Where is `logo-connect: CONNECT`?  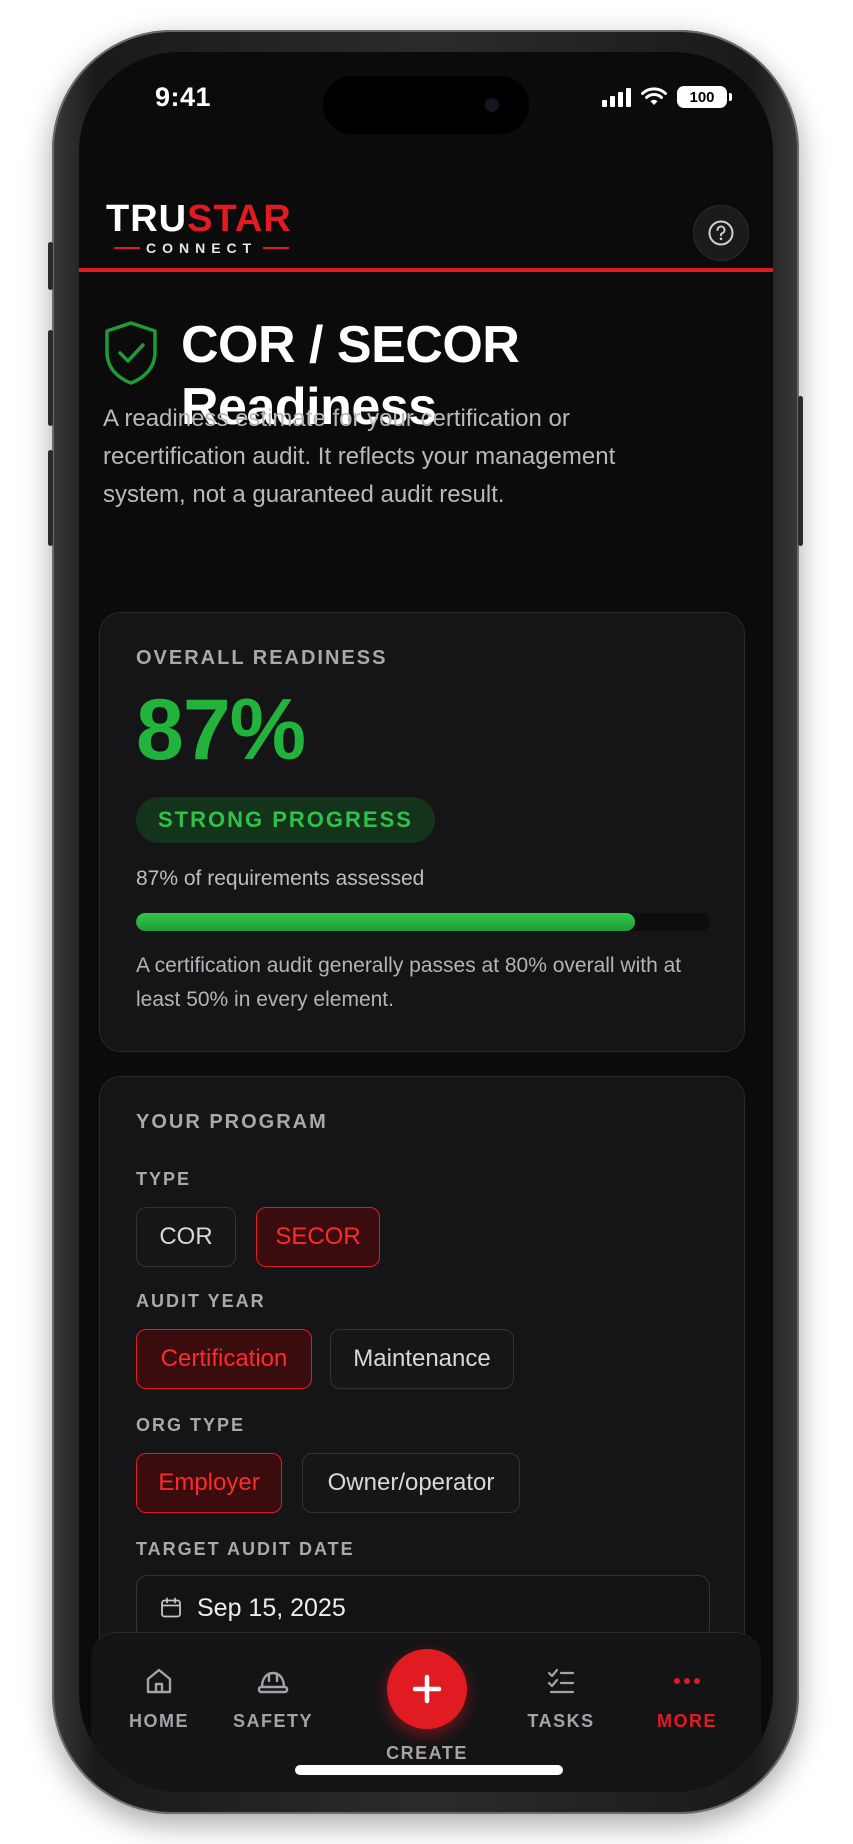 logo-connect: CONNECT is located at coordinates (202, 248).